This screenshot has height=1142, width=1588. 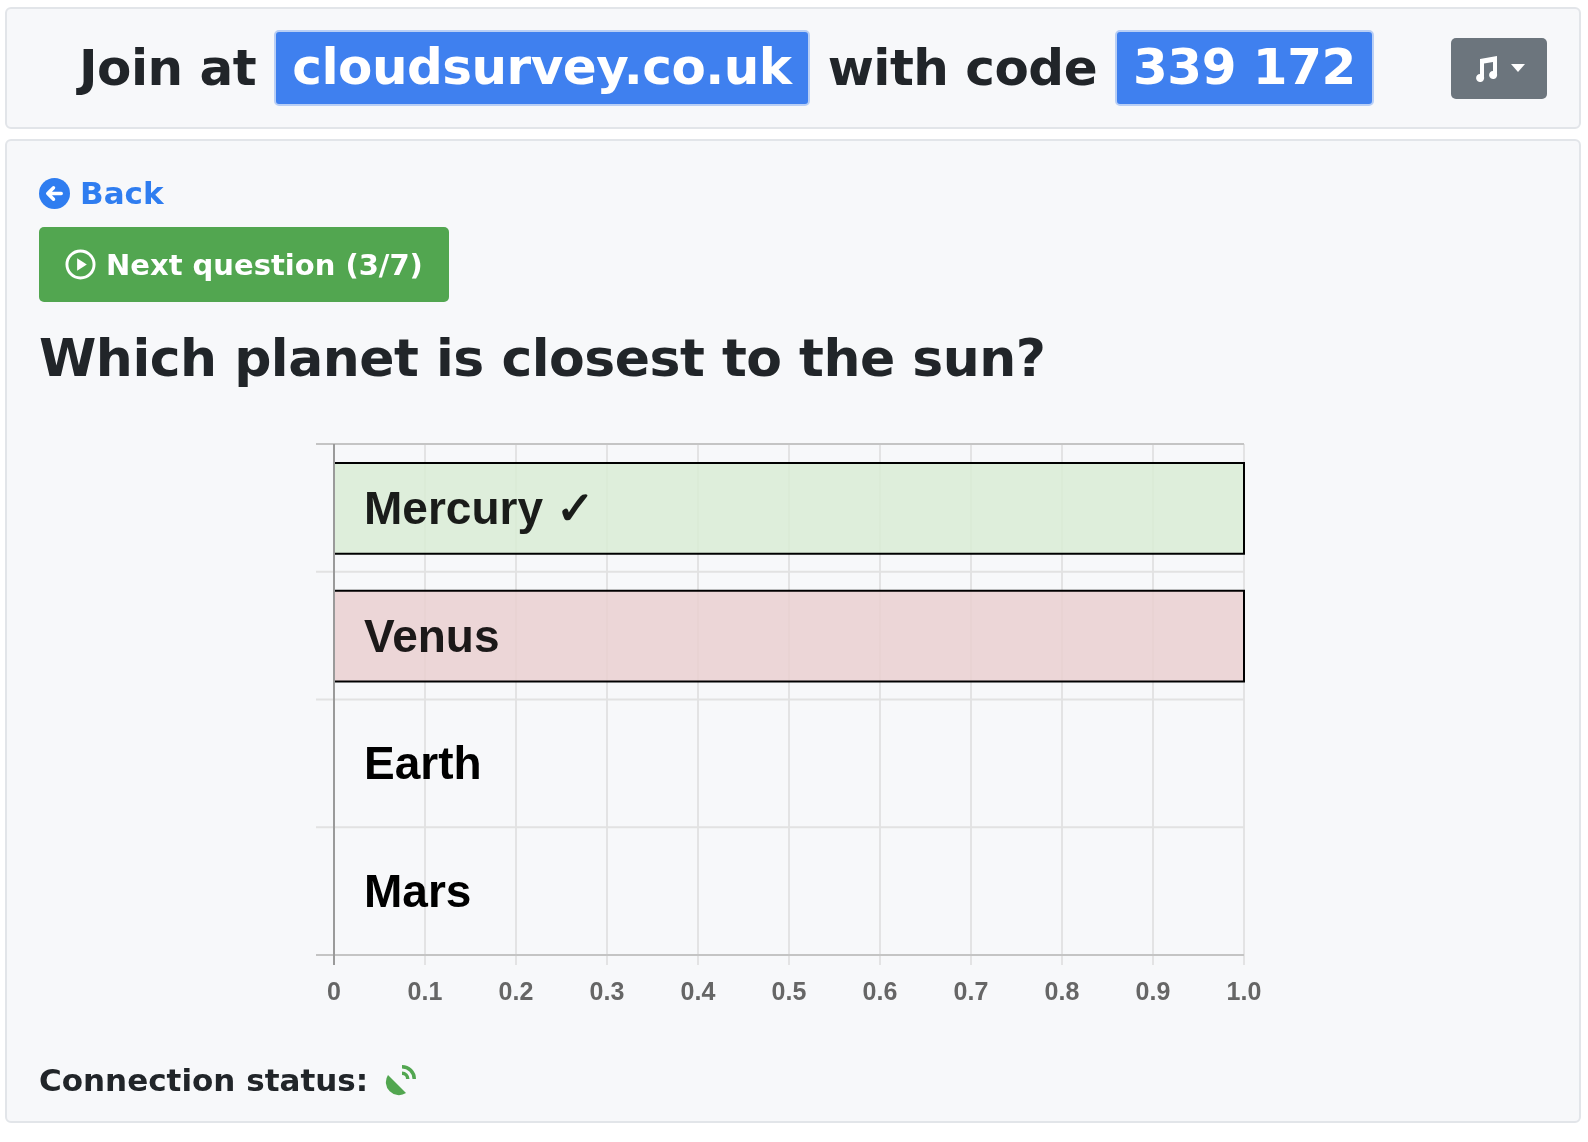 I want to click on tick-label: 0.4, so click(x=698, y=991).